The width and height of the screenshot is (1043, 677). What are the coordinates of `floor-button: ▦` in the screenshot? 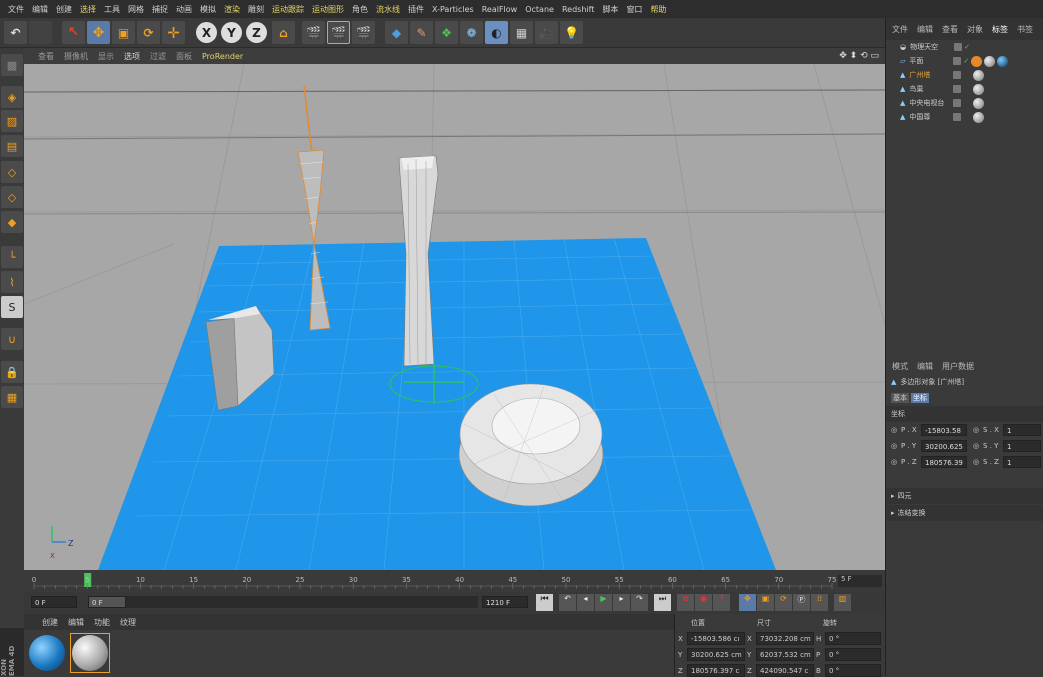 It's located at (521, 32).